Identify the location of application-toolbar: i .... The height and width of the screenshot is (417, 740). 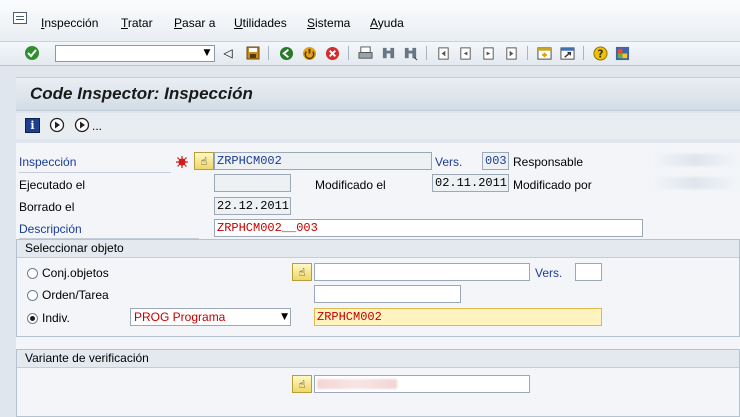
(378, 126).